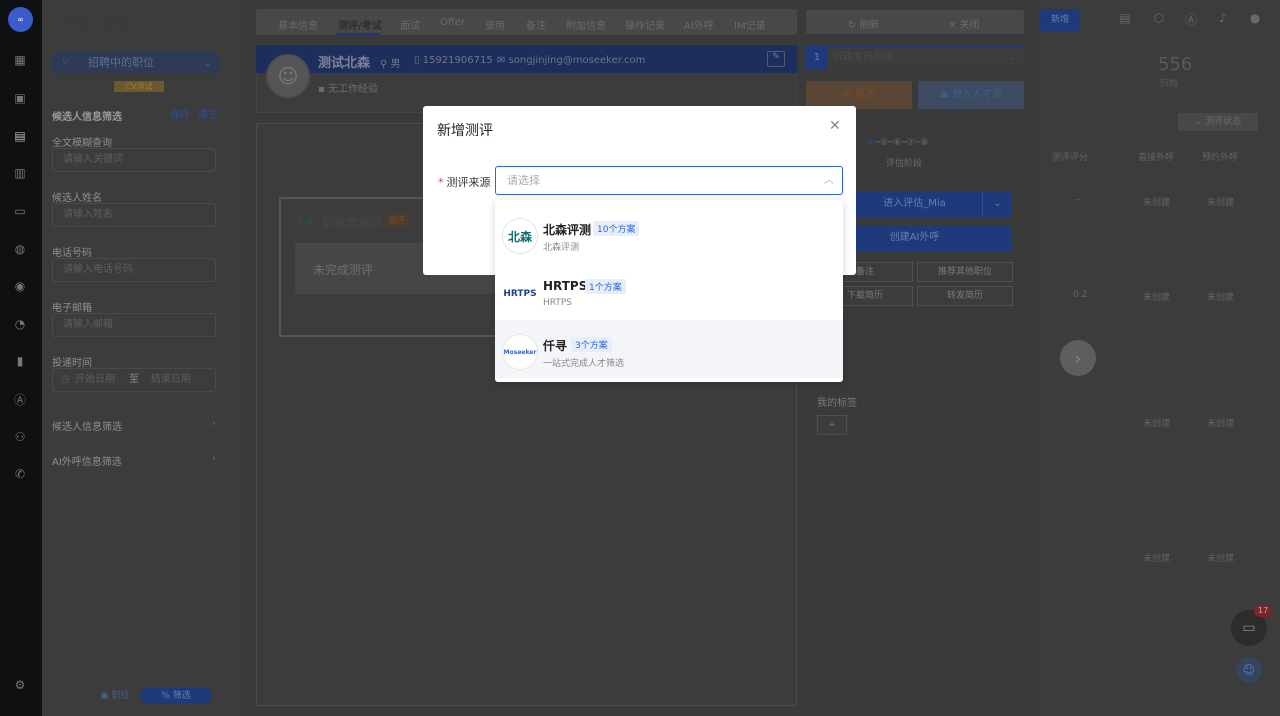  I want to click on briefcase-icon: ▣, so click(20, 98).